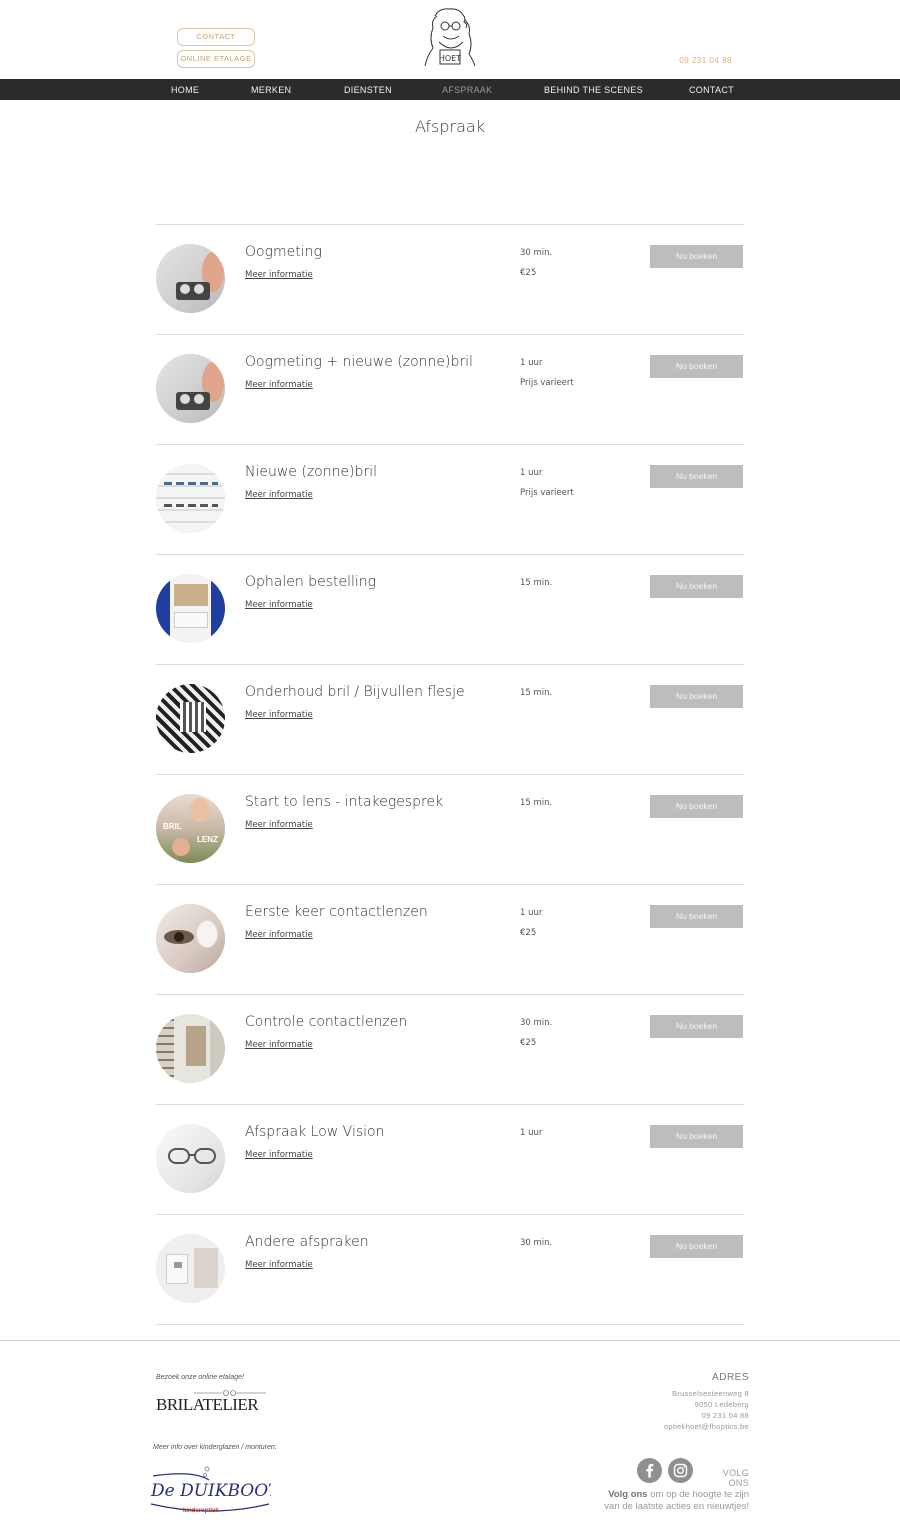 The height and width of the screenshot is (1531, 900). What do you see at coordinates (721, 1404) in the screenshot?
I see `address-city: 9050 Ledeberg` at bounding box center [721, 1404].